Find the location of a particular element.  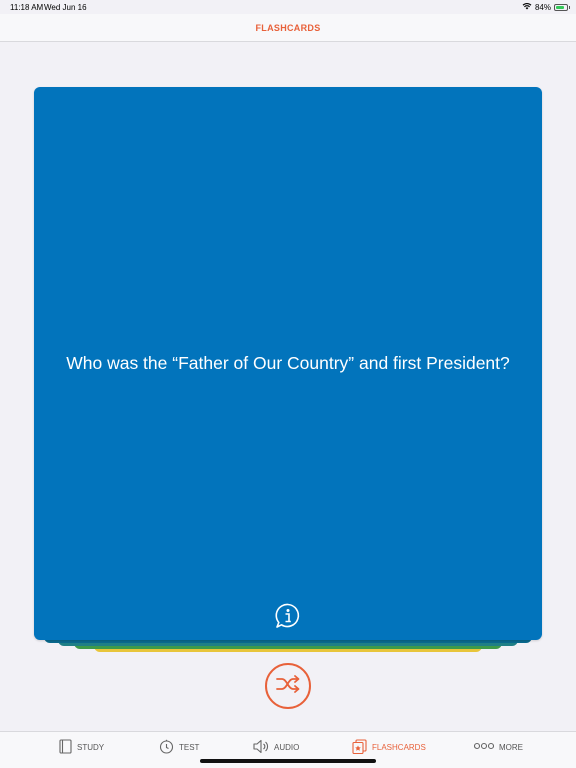

info-bubble-icon is located at coordinates (288, 618).